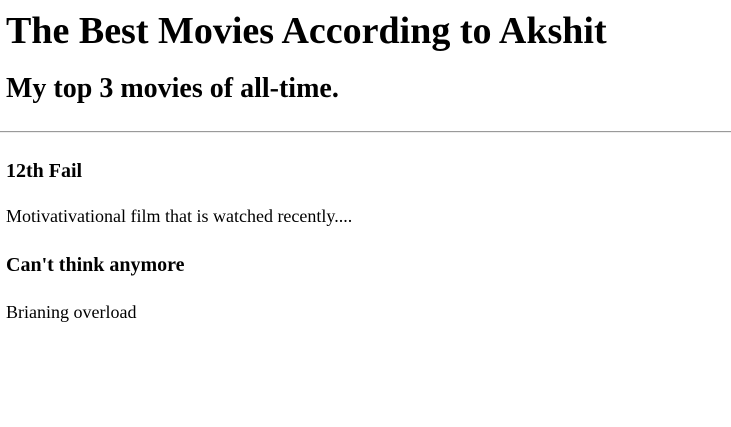  I want to click on movie-title: 12th Fail, so click(44, 171).